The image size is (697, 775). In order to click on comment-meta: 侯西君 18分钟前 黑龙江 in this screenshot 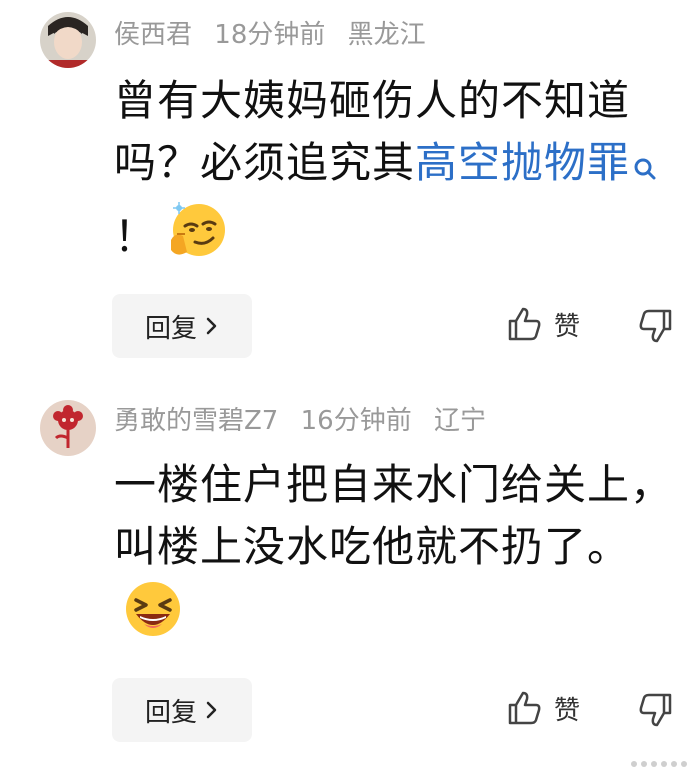, I will do `click(277, 35)`.